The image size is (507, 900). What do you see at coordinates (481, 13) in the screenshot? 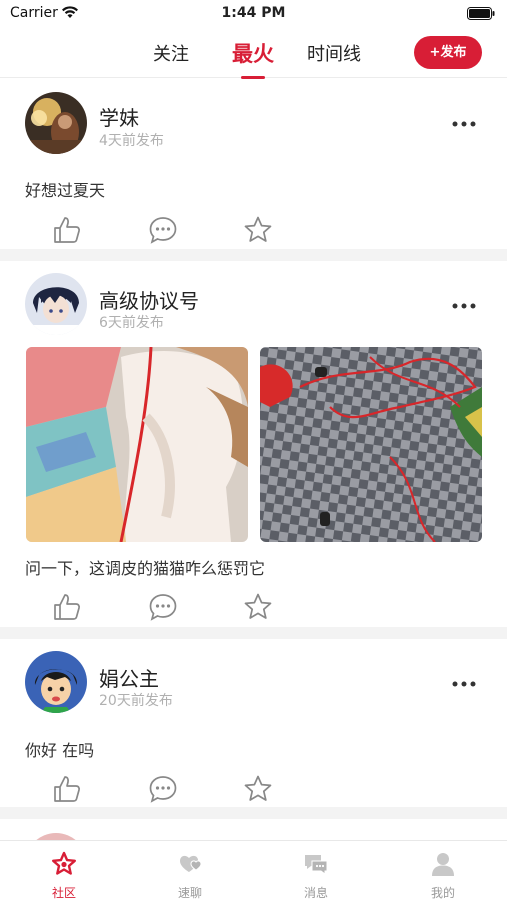
I see `battery-icon` at bounding box center [481, 13].